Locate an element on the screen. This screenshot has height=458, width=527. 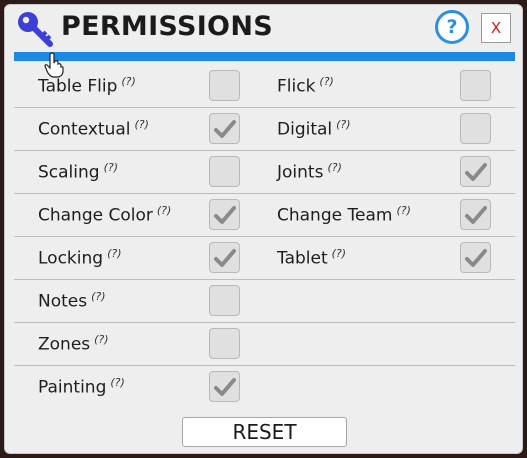
permission-label: Joints (?) is located at coordinates (309, 172).